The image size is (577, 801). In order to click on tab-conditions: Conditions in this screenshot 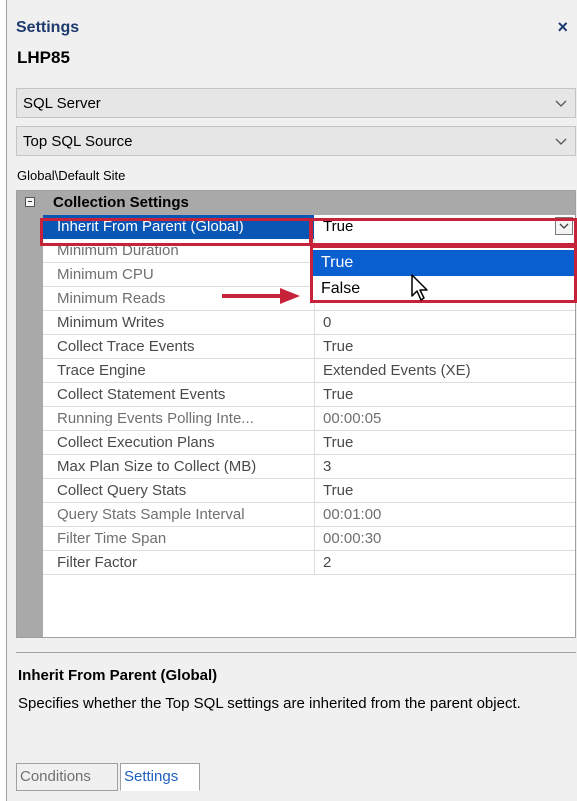, I will do `click(67, 777)`.